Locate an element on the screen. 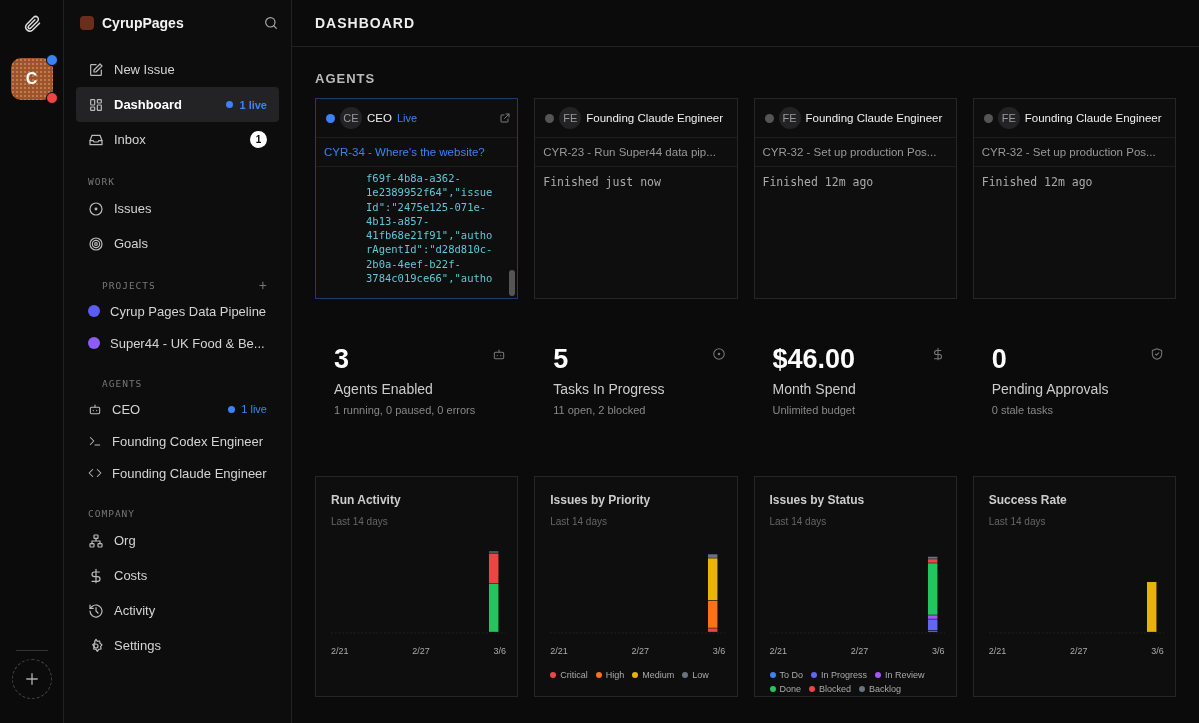 The width and height of the screenshot is (1199, 723). stat-label: Agents Enabled is located at coordinates (384, 389).